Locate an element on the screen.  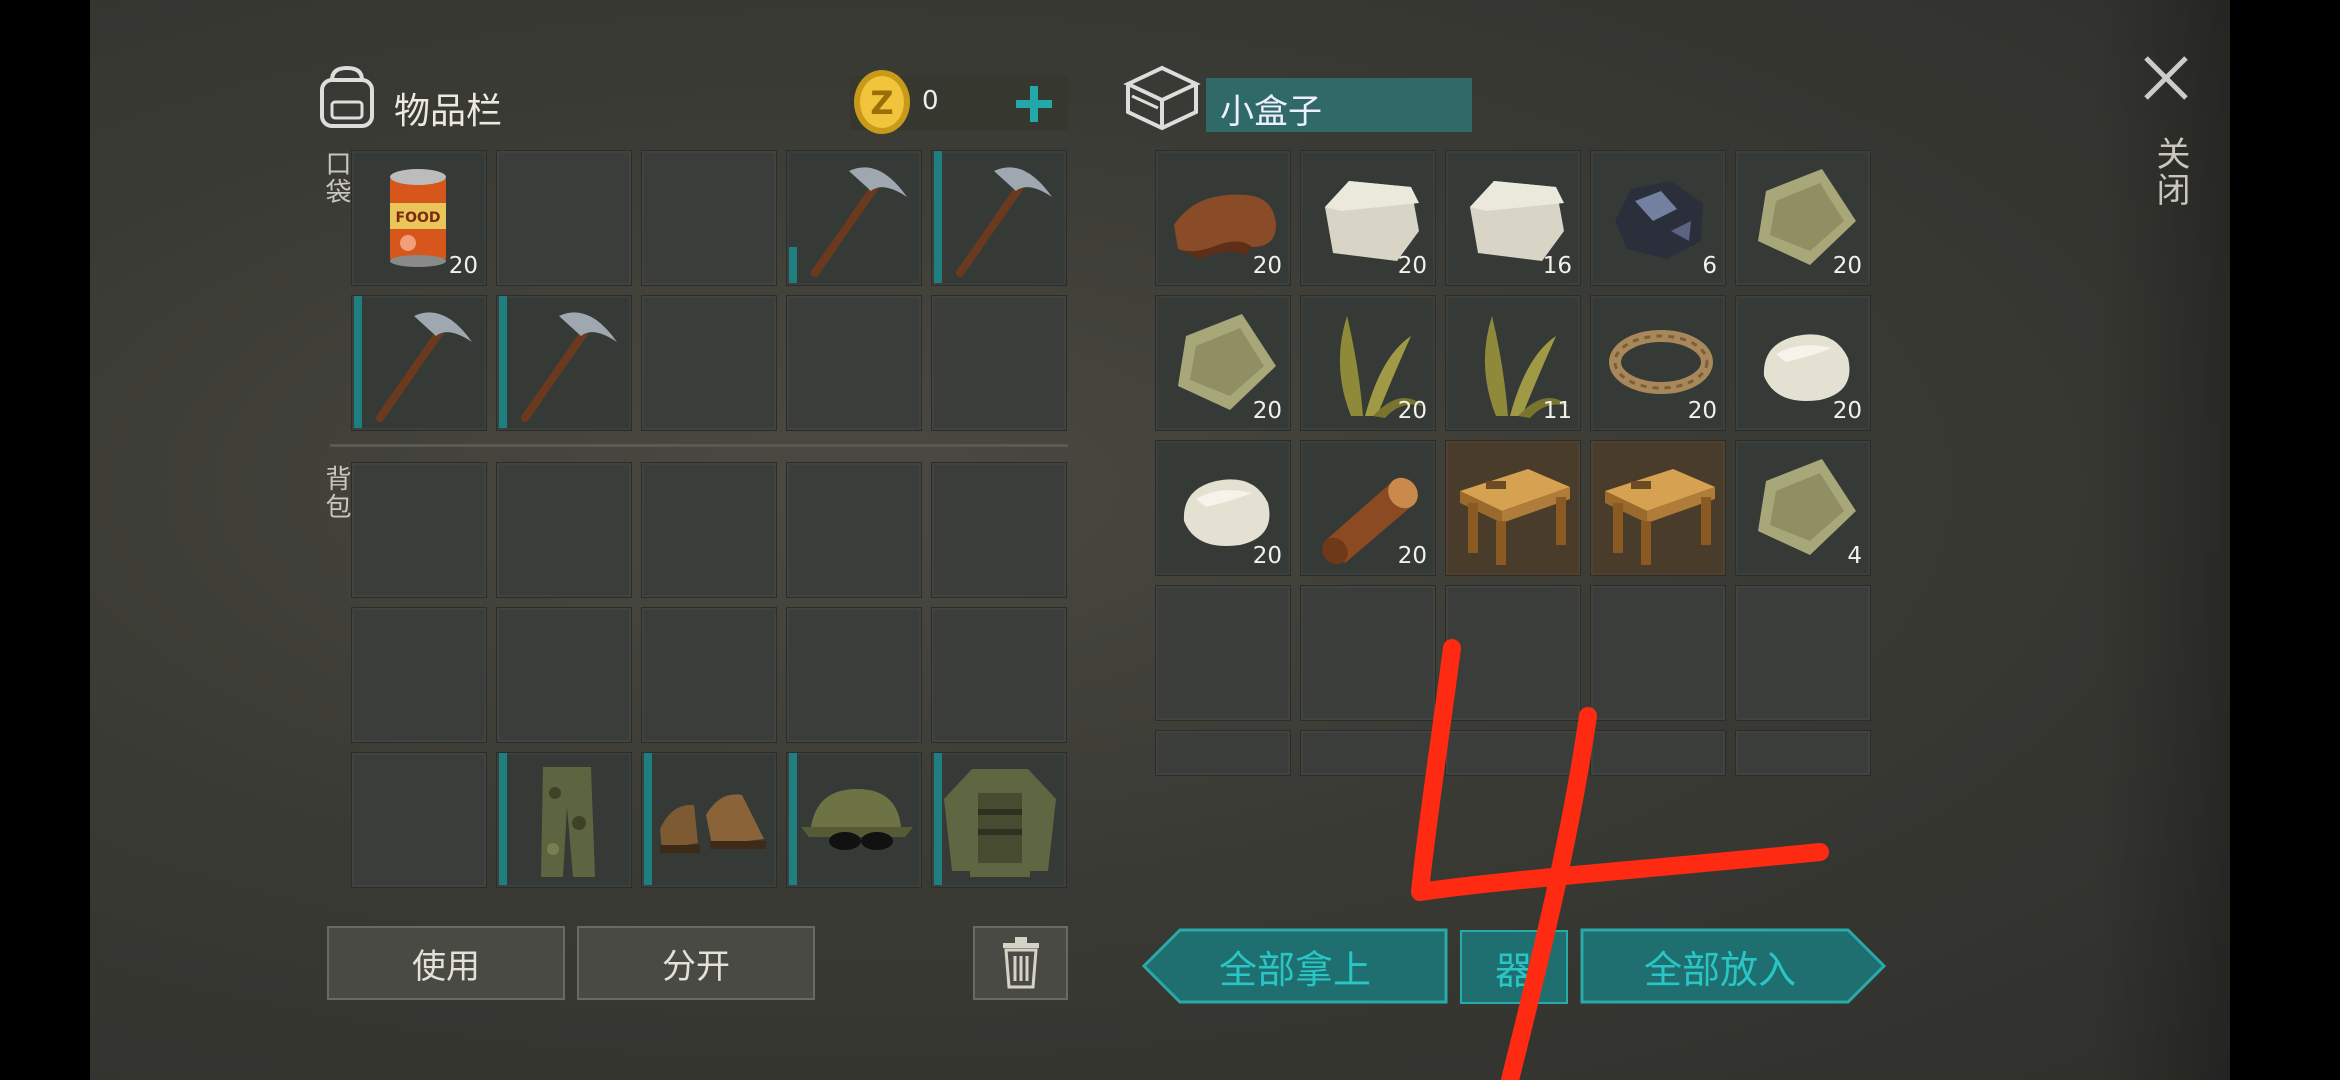
close-button: 关闭 is located at coordinates (2166, 130).